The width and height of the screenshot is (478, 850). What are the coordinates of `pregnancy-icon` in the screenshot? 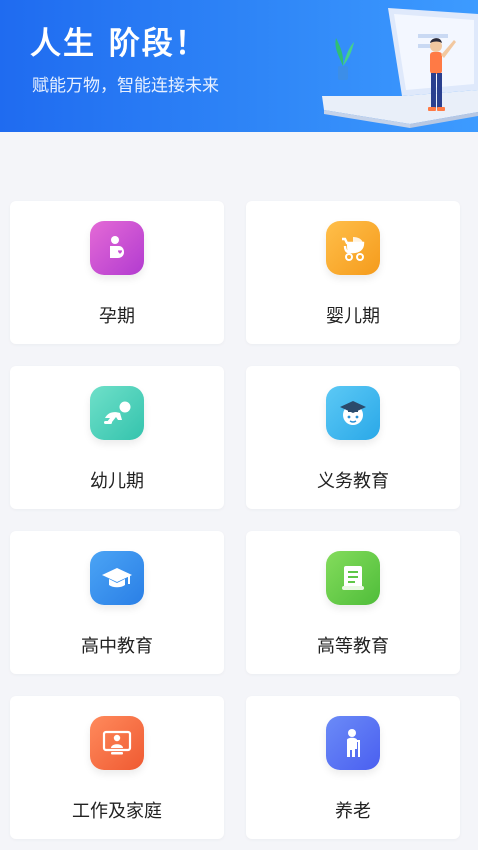 It's located at (117, 248).